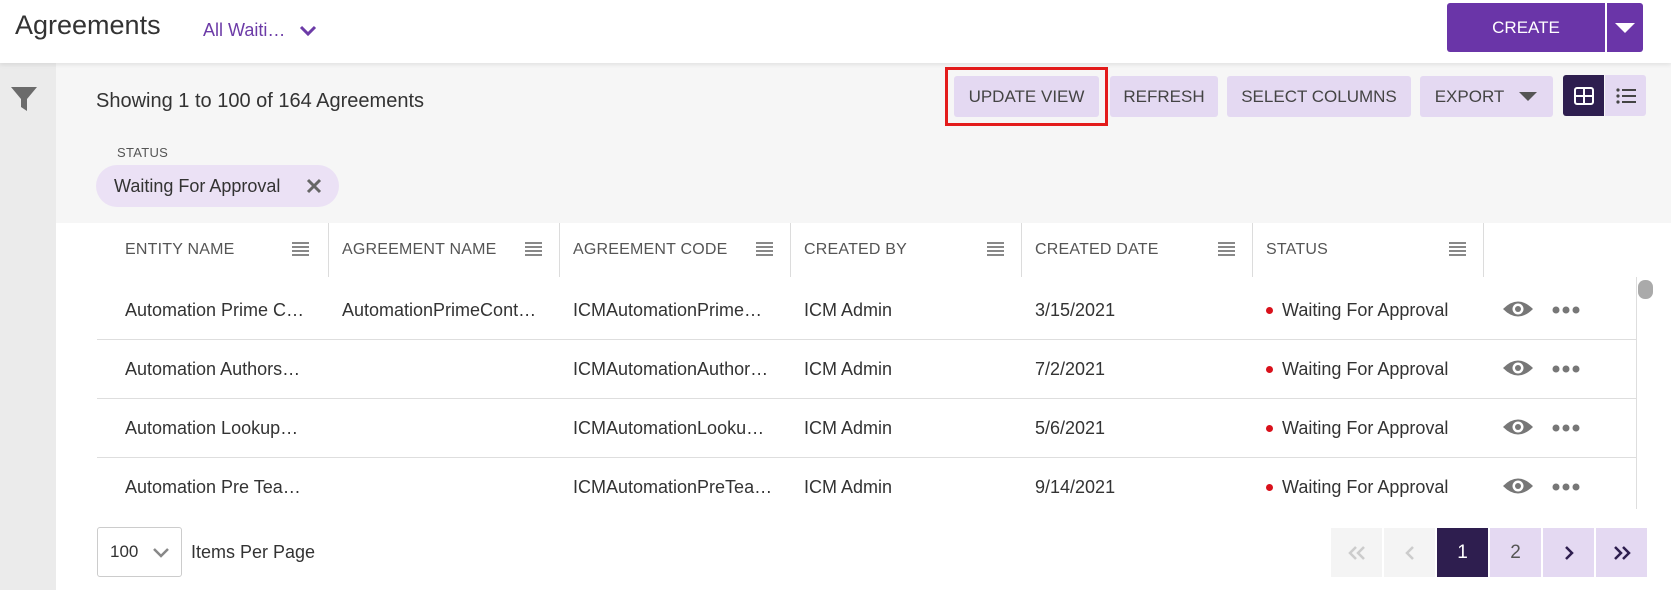 This screenshot has width=1671, height=590. Describe the element at coordinates (1026, 96) in the screenshot. I see `highlight-annotation` at that location.